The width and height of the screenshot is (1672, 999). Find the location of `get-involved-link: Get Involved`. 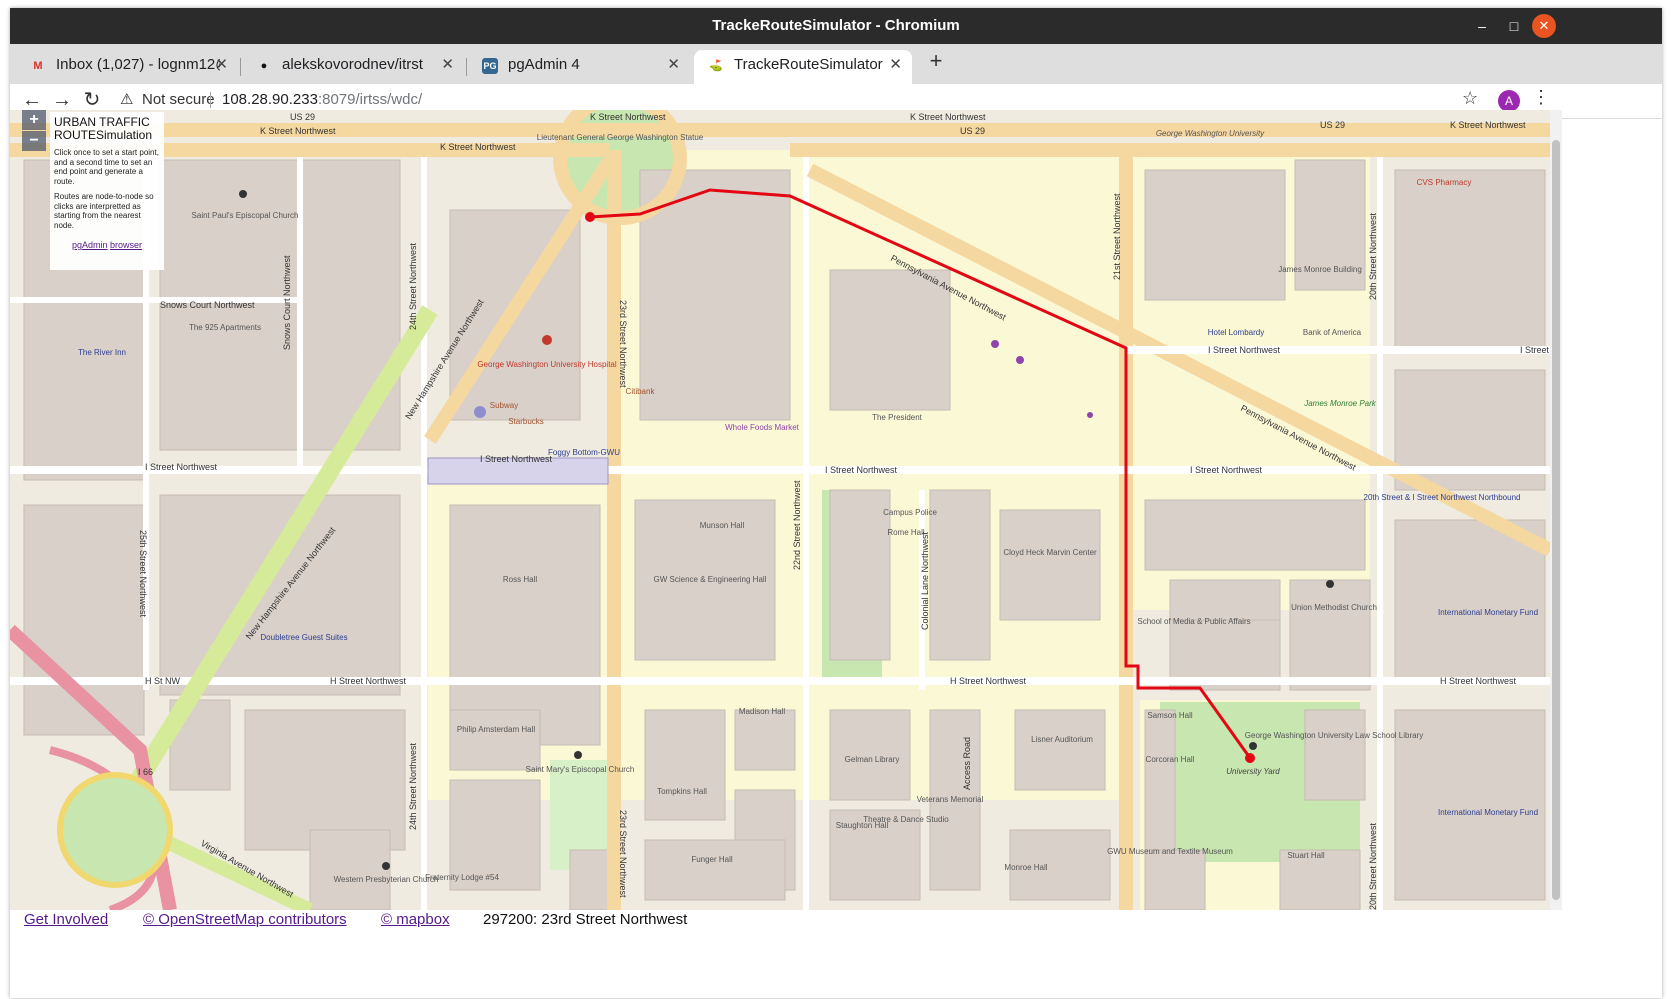

get-involved-link: Get Involved is located at coordinates (66, 920).